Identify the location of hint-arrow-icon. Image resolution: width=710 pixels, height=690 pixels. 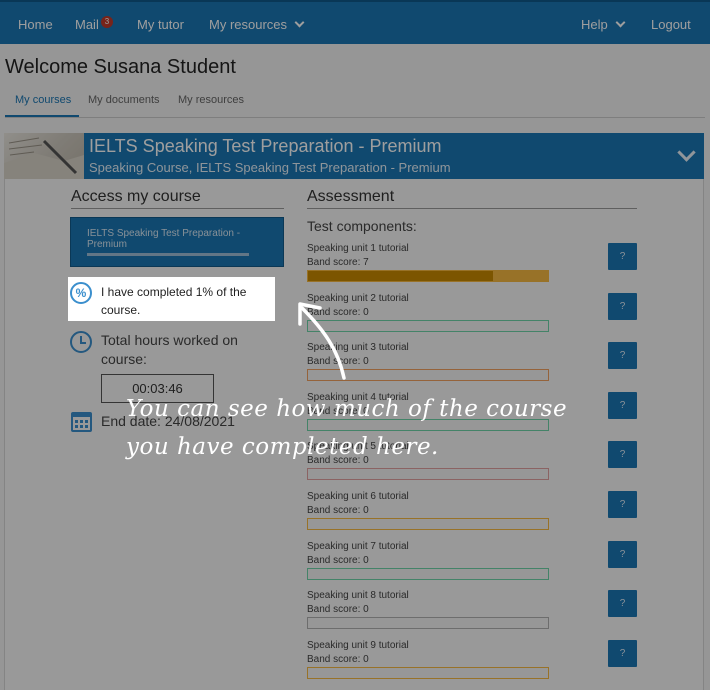
(322, 341).